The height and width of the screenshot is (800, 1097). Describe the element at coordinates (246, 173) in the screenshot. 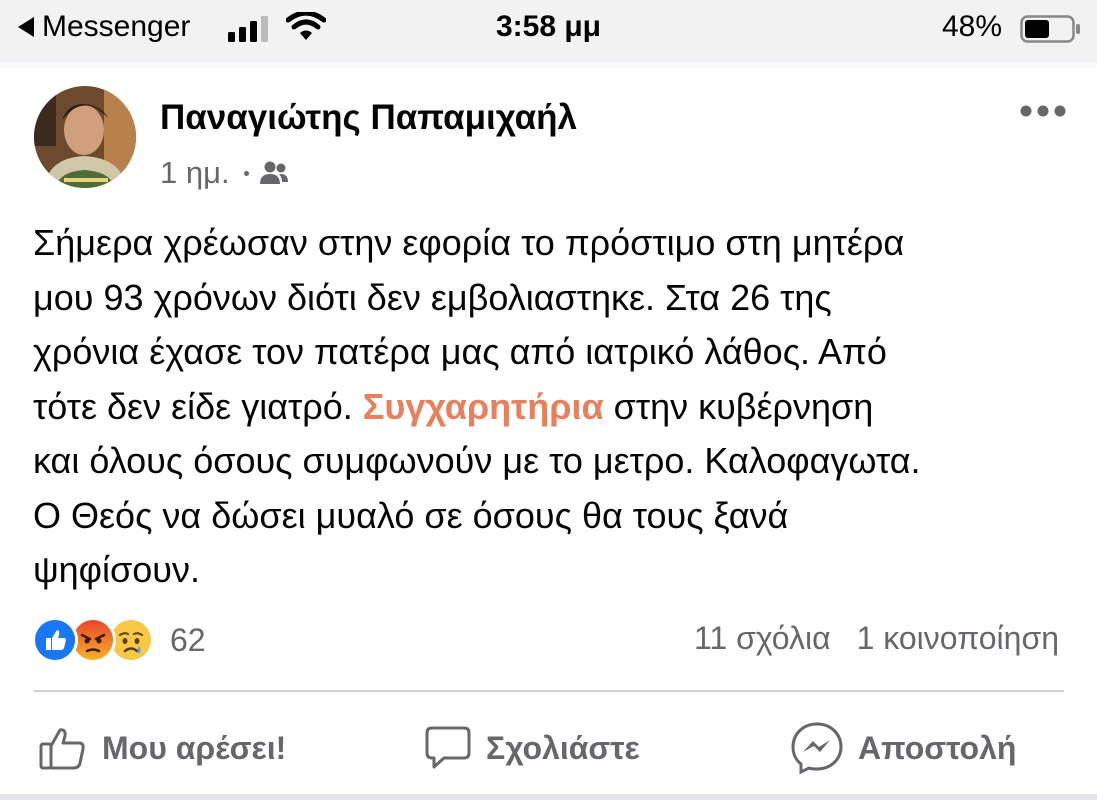

I see `separator-dot` at that location.